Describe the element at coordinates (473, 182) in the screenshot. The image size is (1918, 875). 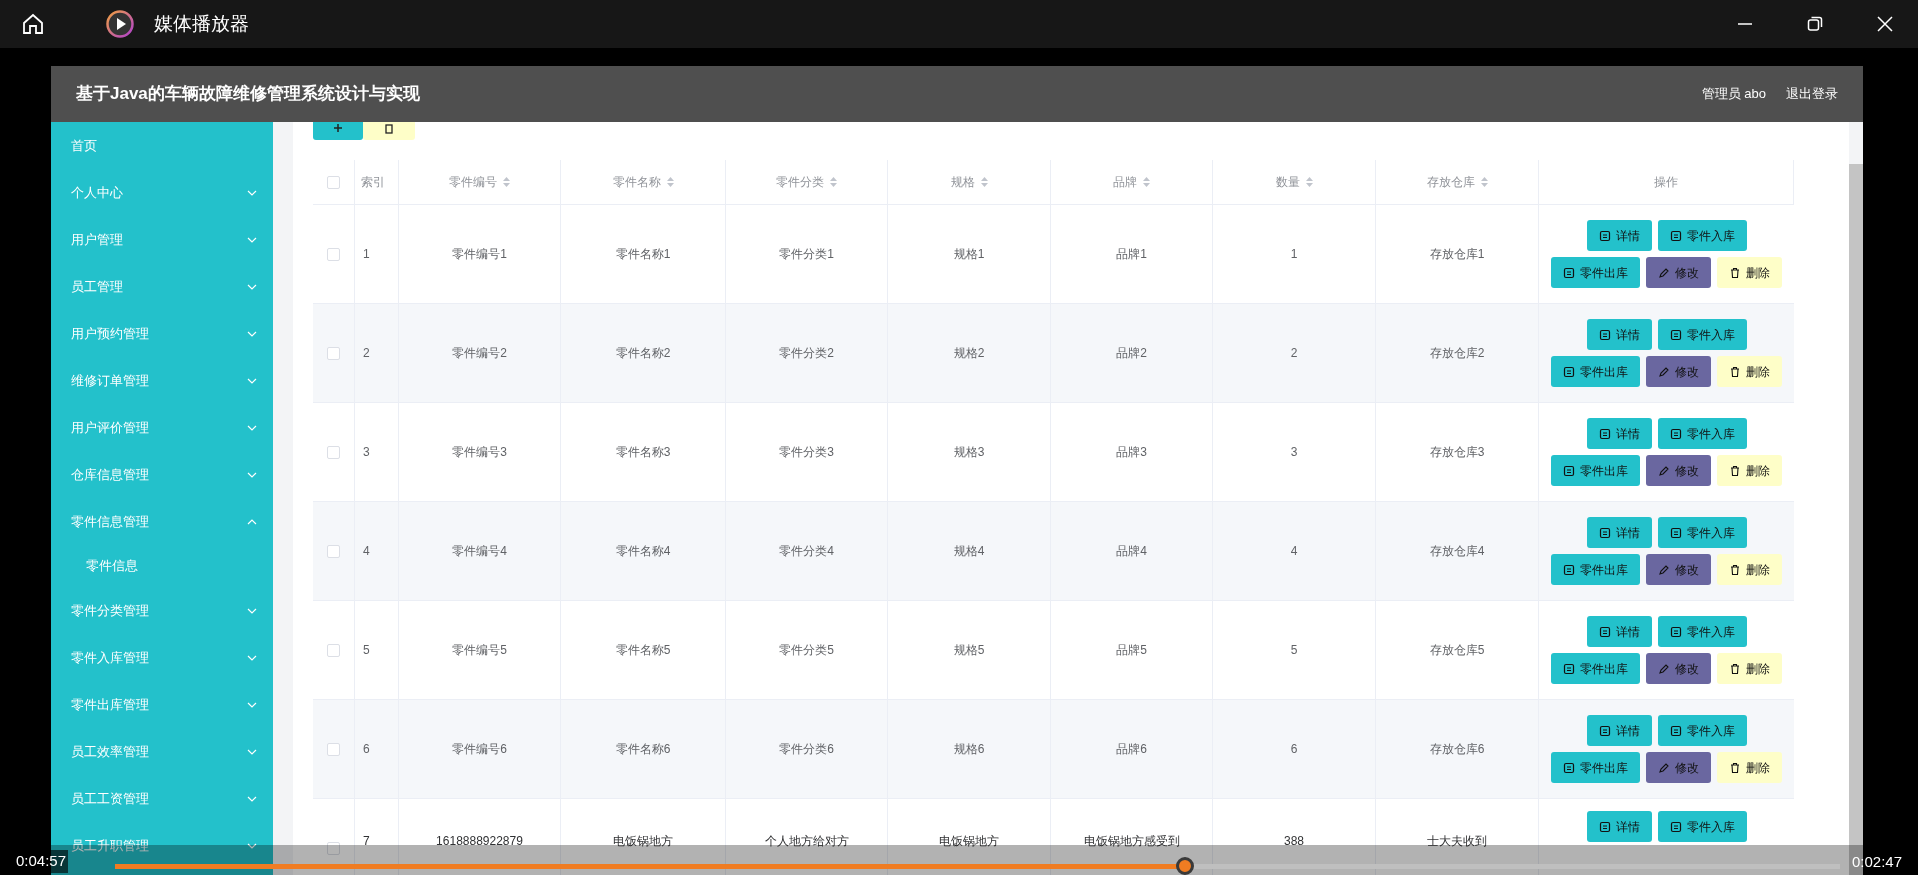
I see `column-header: 零件编号` at that location.